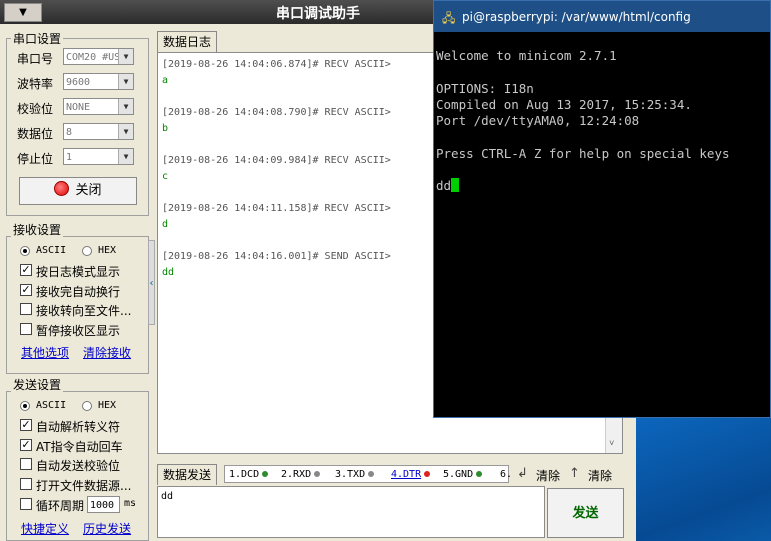 This screenshot has width=771, height=541. Describe the element at coordinates (98, 81) in the screenshot. I see `field-select: 9600 ▼` at that location.